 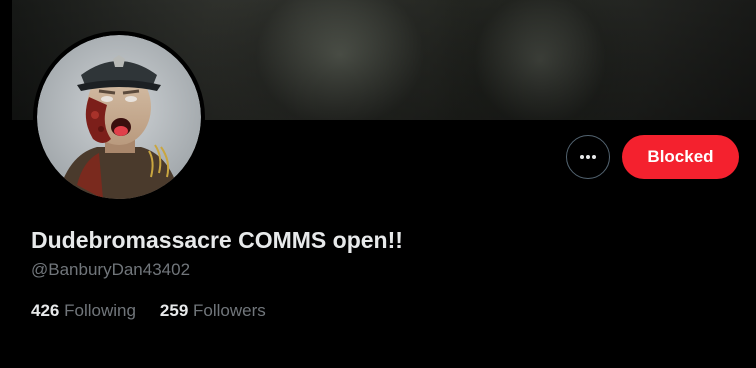 What do you see at coordinates (680, 157) in the screenshot?
I see `blocked-button: Blocked` at bounding box center [680, 157].